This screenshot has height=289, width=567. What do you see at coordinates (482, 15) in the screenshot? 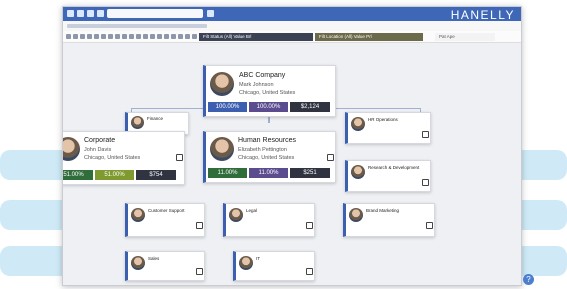
I see `brand-logo: HANELLY` at bounding box center [482, 15].